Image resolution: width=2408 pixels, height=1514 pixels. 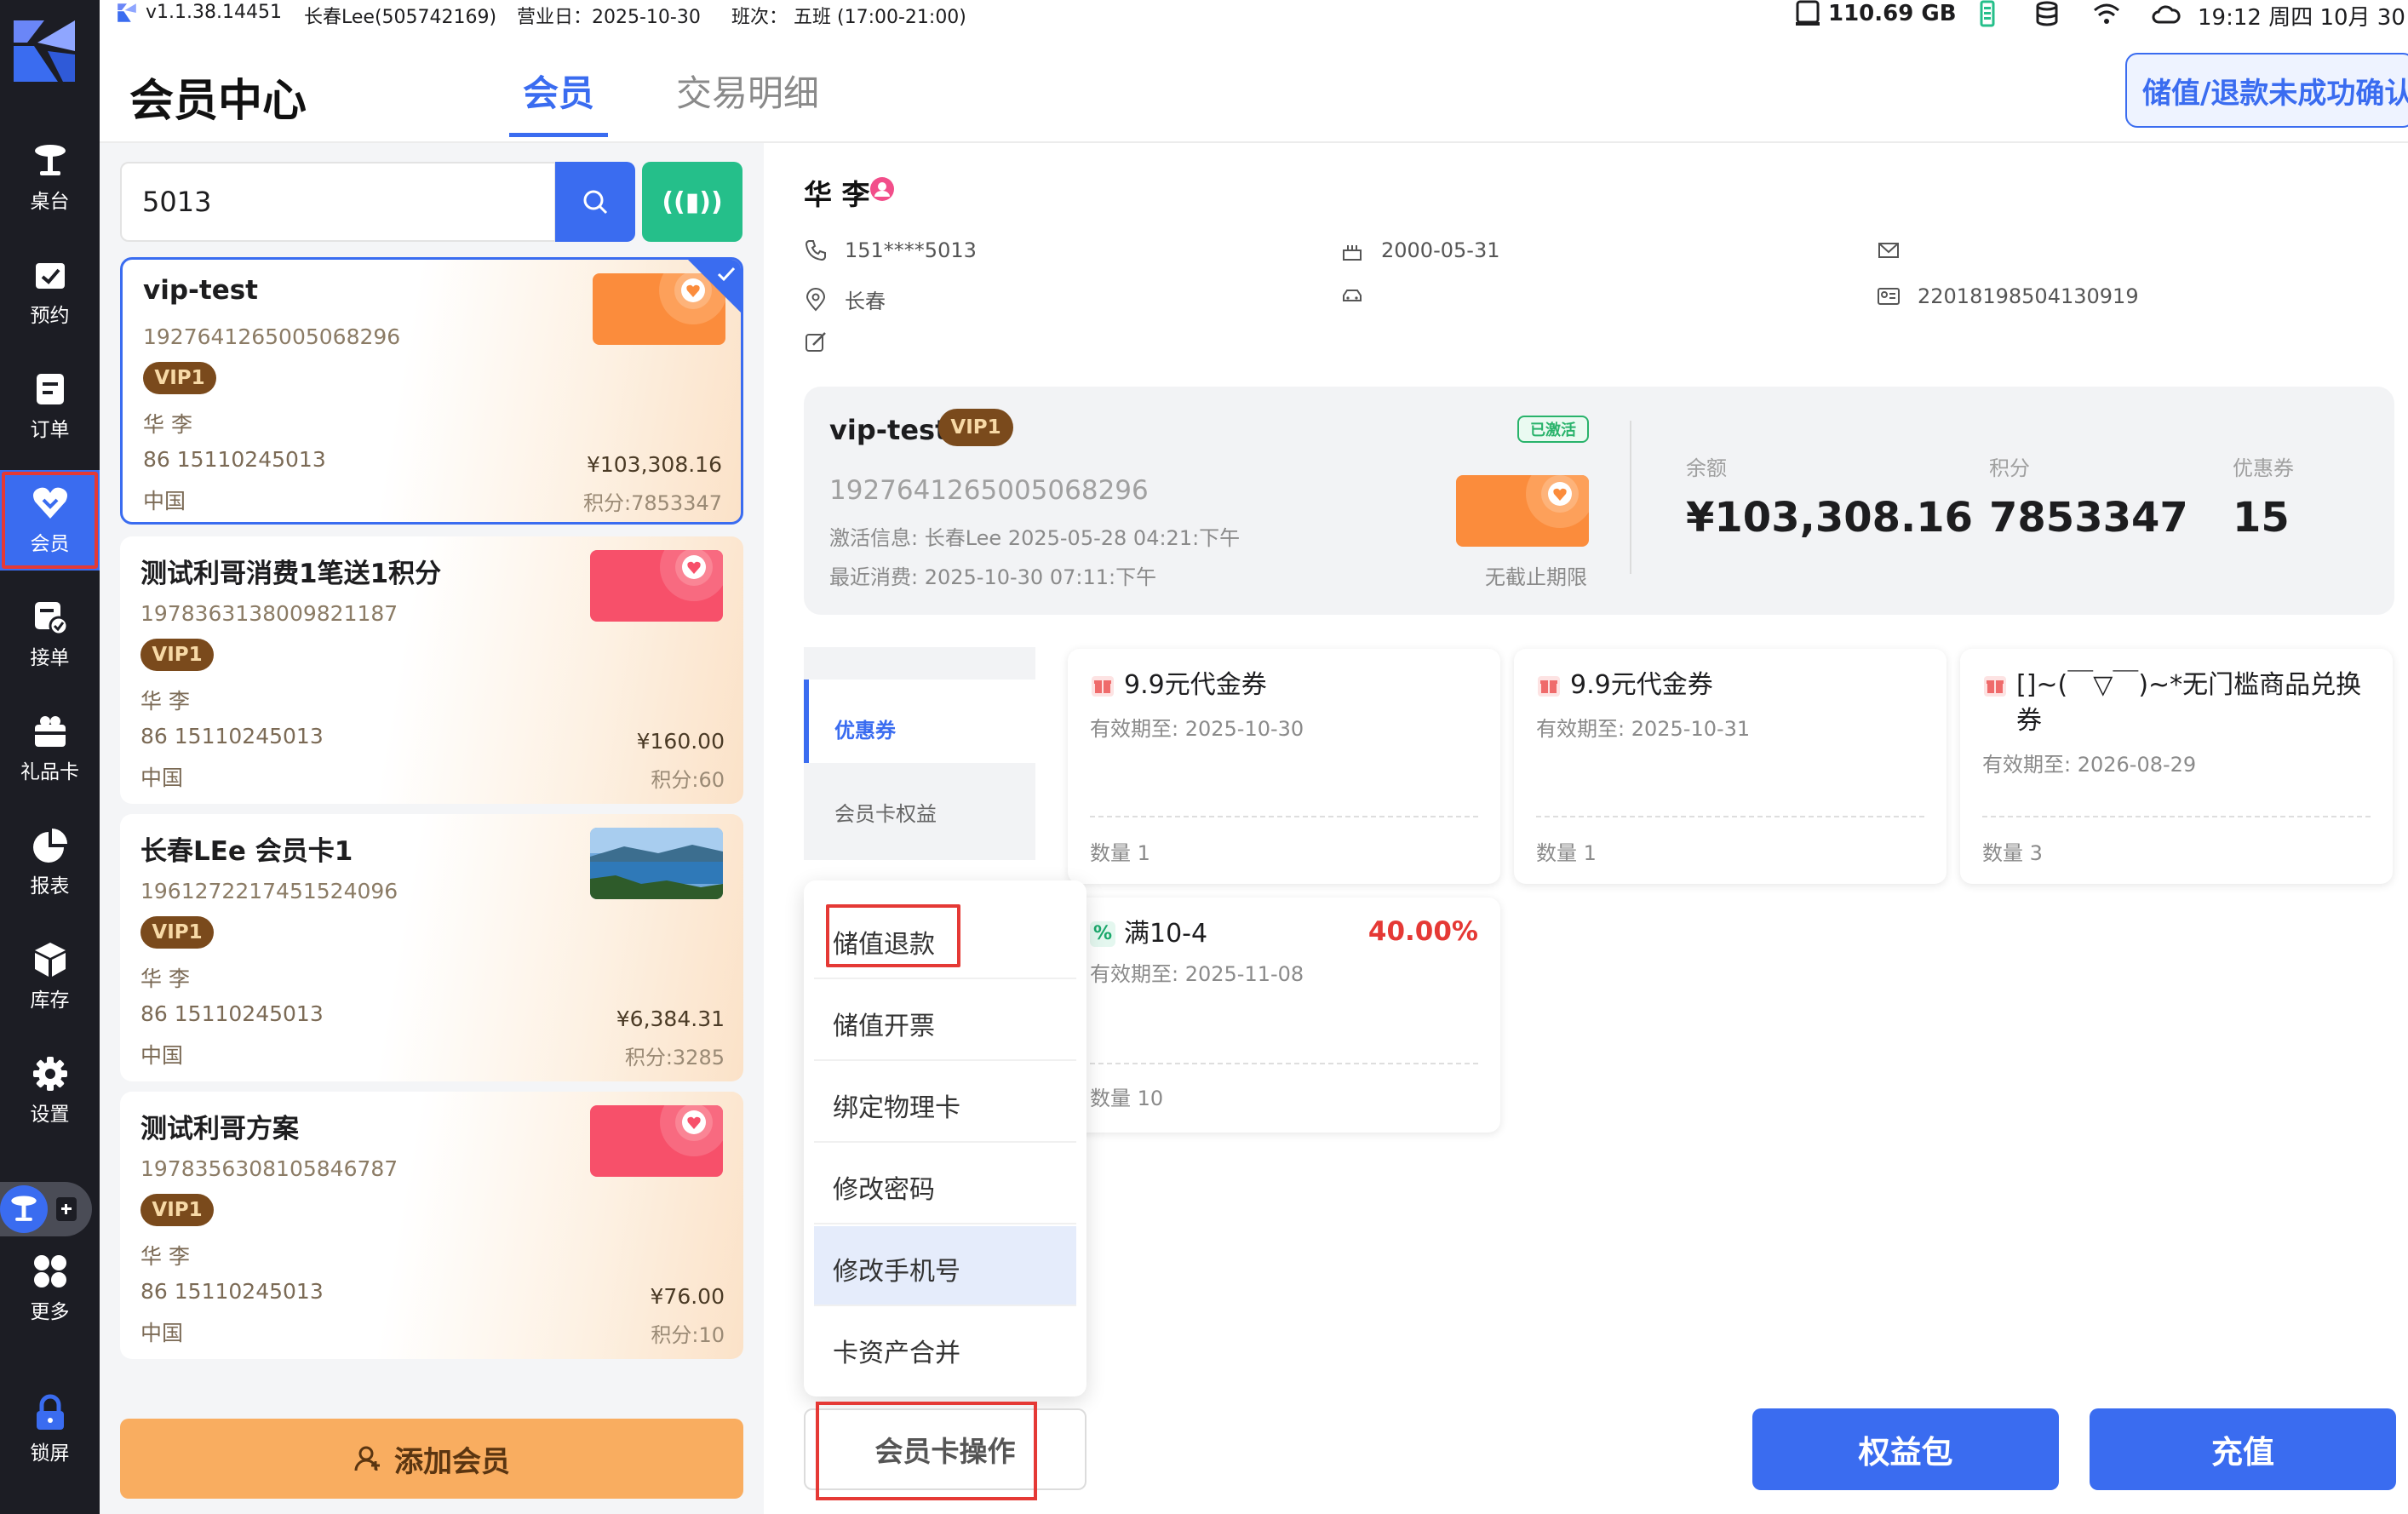 What do you see at coordinates (747, 91) in the screenshot?
I see `tab-transactions: 交易明细` at bounding box center [747, 91].